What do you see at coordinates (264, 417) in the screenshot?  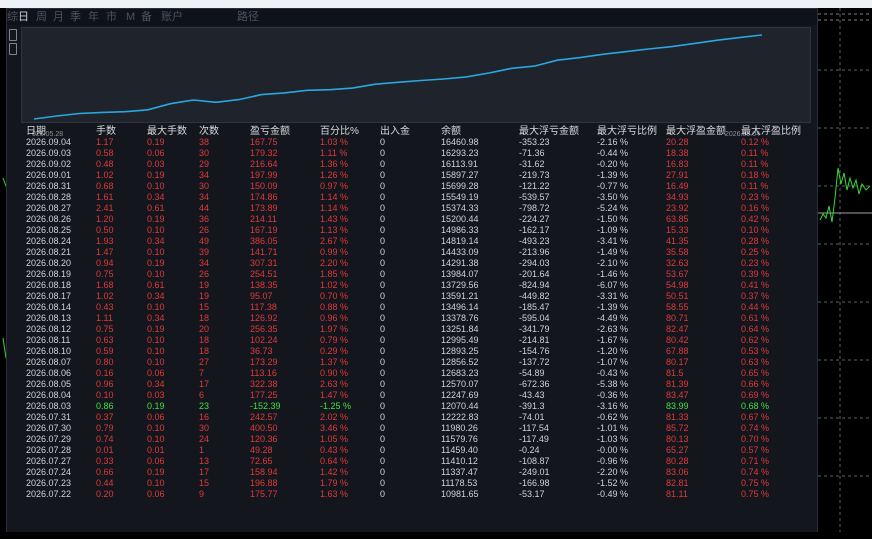 I see `table-cell: 242.57` at bounding box center [264, 417].